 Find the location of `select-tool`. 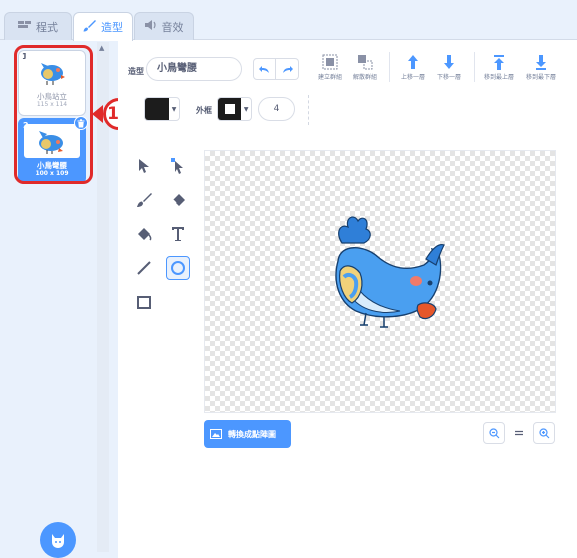

select-tool is located at coordinates (144, 166).